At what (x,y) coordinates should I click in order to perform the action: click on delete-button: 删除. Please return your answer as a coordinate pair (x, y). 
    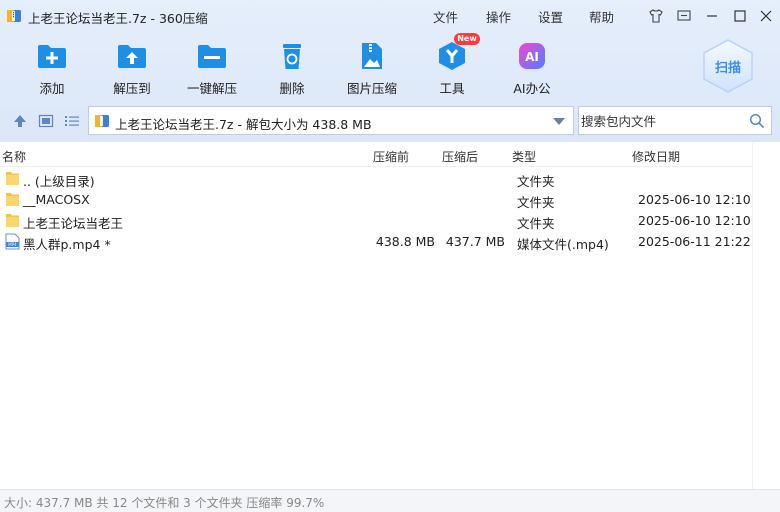
    Looking at the image, I should click on (292, 68).